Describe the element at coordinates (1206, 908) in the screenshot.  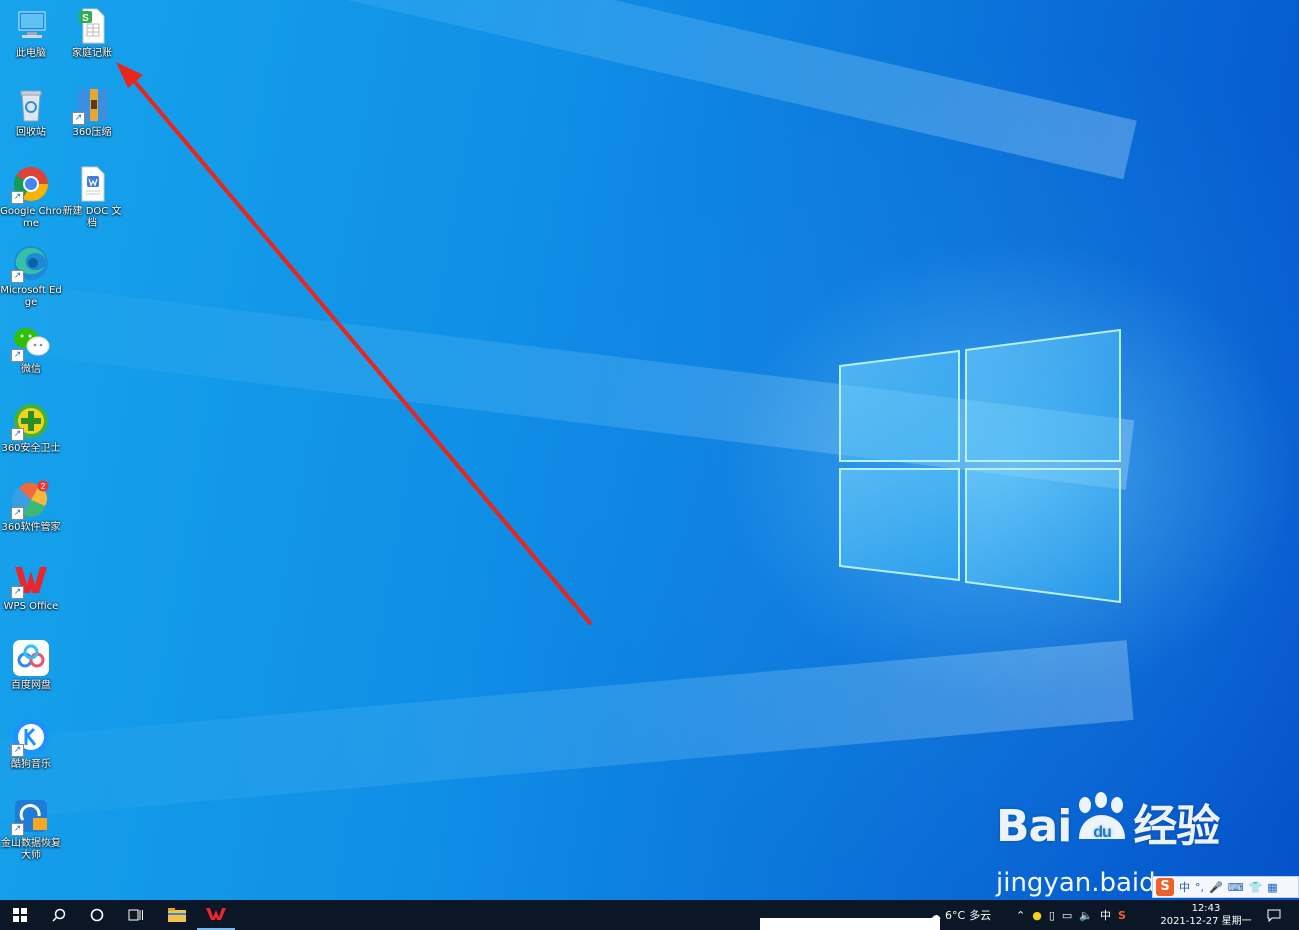
I see `clock-time: 12:43` at that location.